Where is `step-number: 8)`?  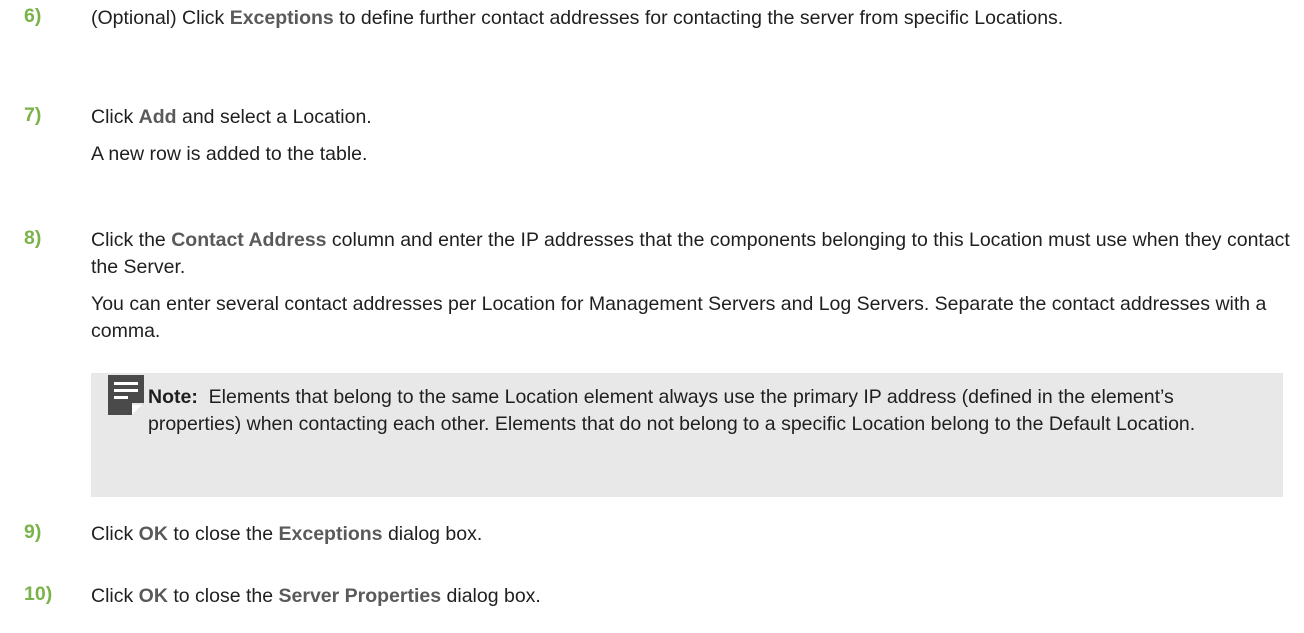
step-number: 8) is located at coordinates (33, 238).